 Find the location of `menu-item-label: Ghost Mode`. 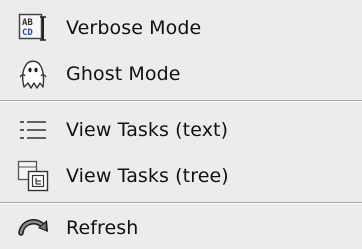

menu-item-label: Ghost Mode is located at coordinates (123, 74).